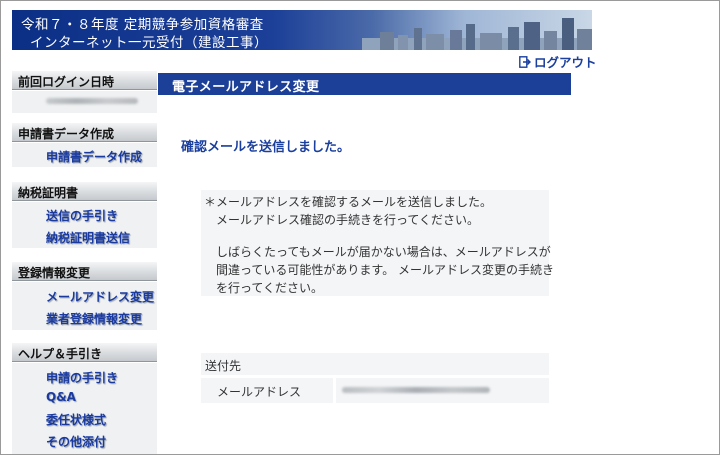  What do you see at coordinates (565, 62) in the screenshot?
I see `logout-label: ログアウト` at bounding box center [565, 62].